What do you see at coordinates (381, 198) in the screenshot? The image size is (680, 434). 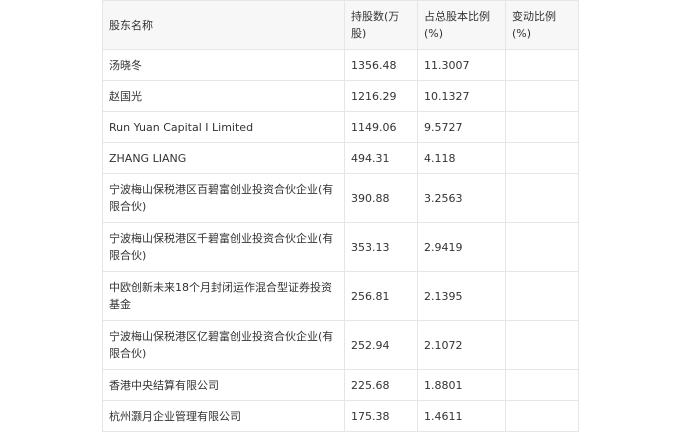 I see `cell-shares: 390.88` at bounding box center [381, 198].